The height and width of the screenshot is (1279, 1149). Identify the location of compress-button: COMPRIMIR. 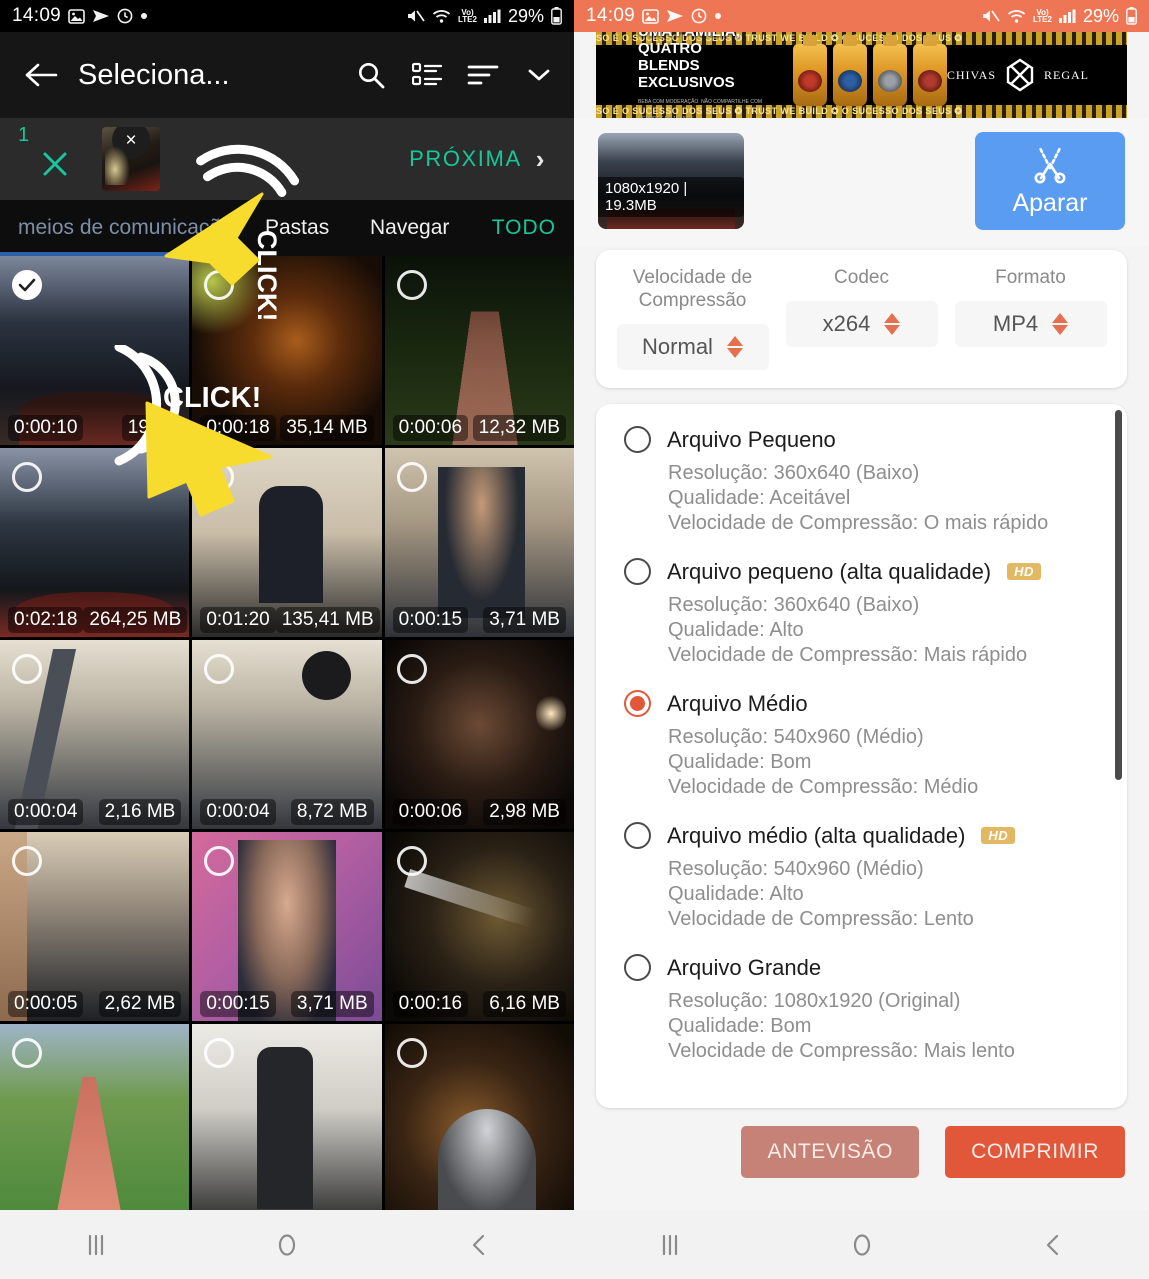
(1035, 1152).